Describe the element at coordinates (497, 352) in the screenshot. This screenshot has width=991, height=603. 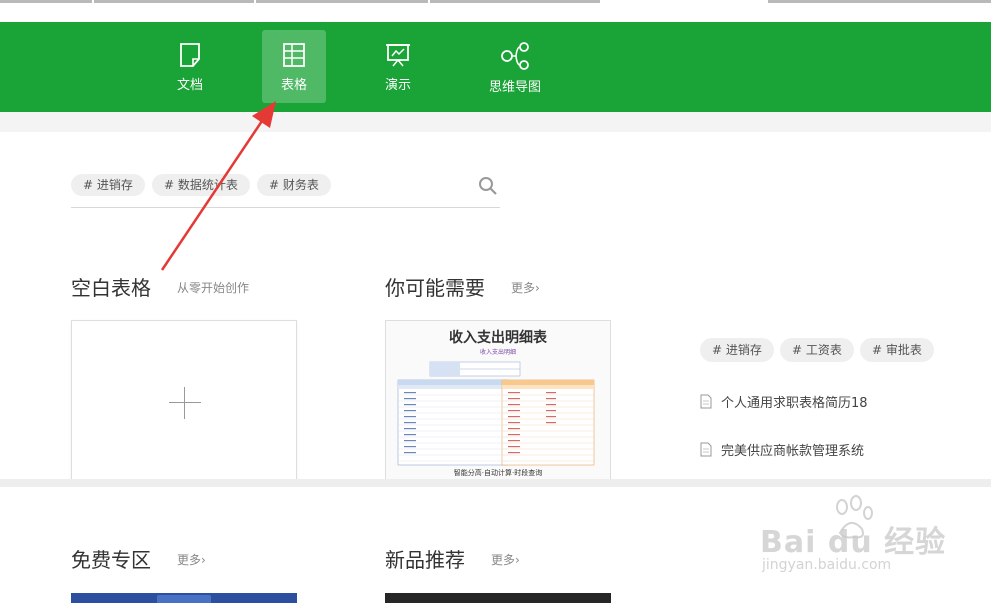
I see `template-subtitle: 收入支出明细` at that location.